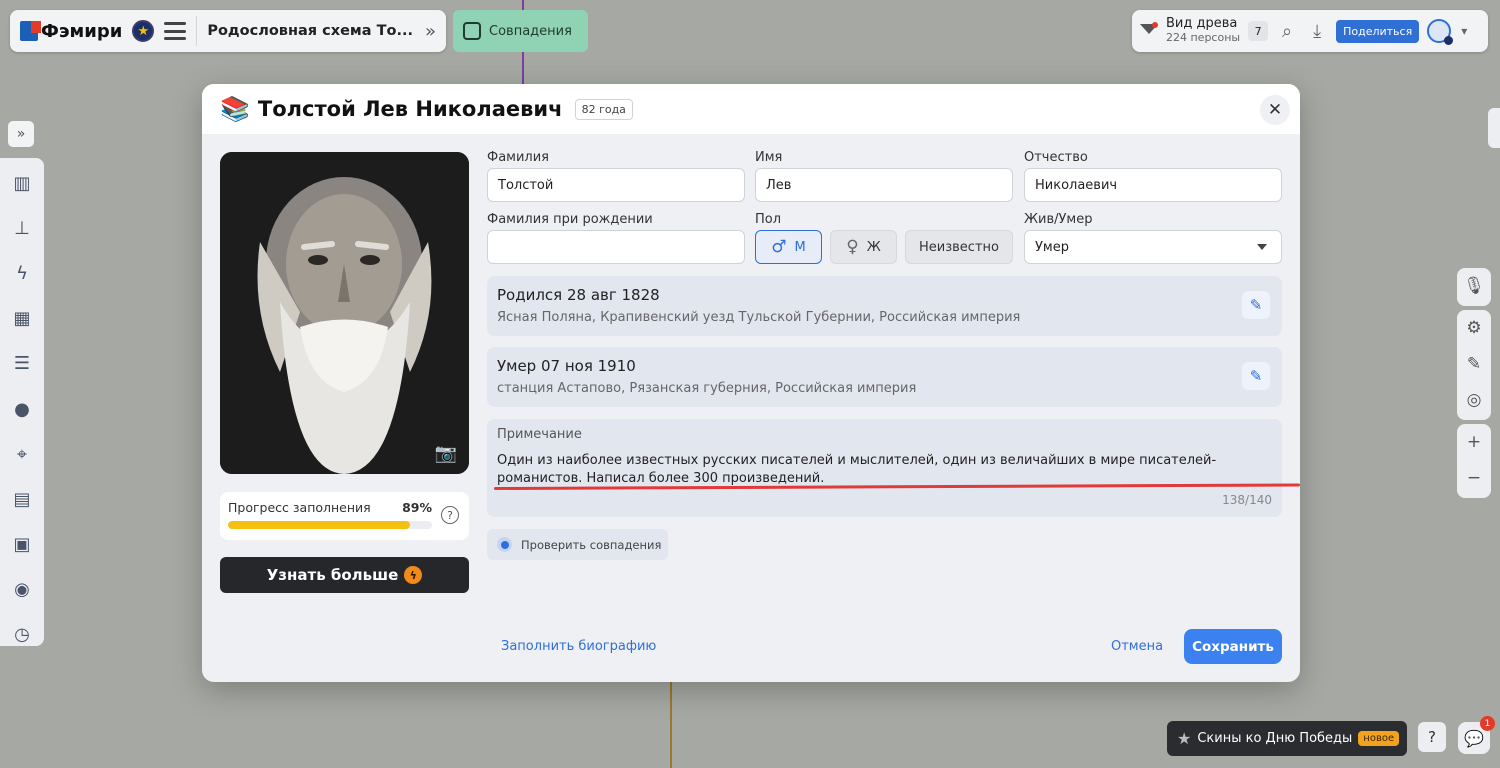  I want to click on edit-birth-pencil-icon: ✎, so click(1256, 305).